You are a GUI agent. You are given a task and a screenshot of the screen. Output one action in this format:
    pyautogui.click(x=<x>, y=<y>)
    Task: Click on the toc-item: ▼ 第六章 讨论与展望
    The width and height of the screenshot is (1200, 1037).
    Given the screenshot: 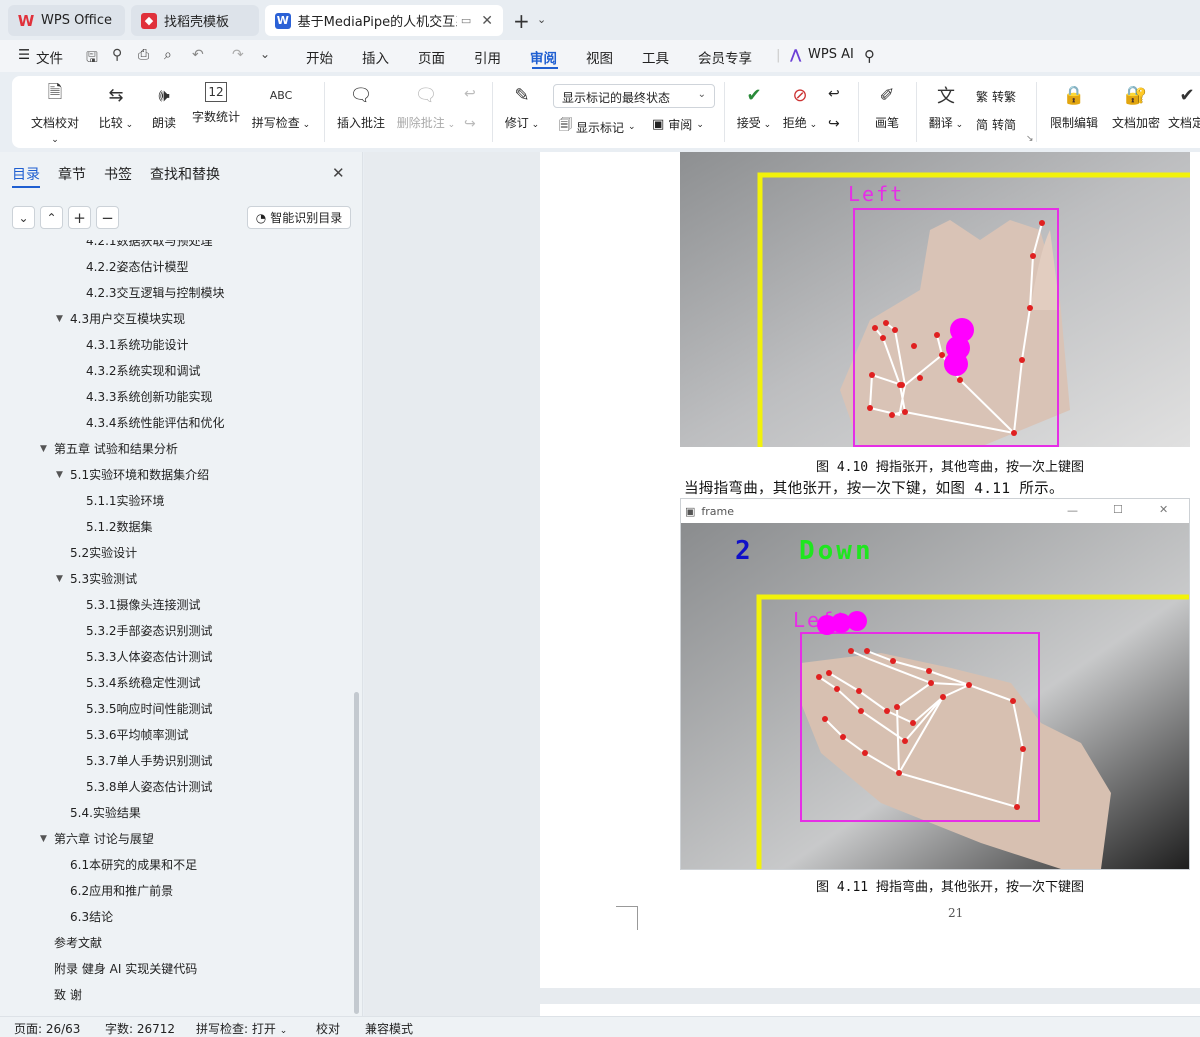 What is the action you would take?
    pyautogui.click(x=97, y=838)
    